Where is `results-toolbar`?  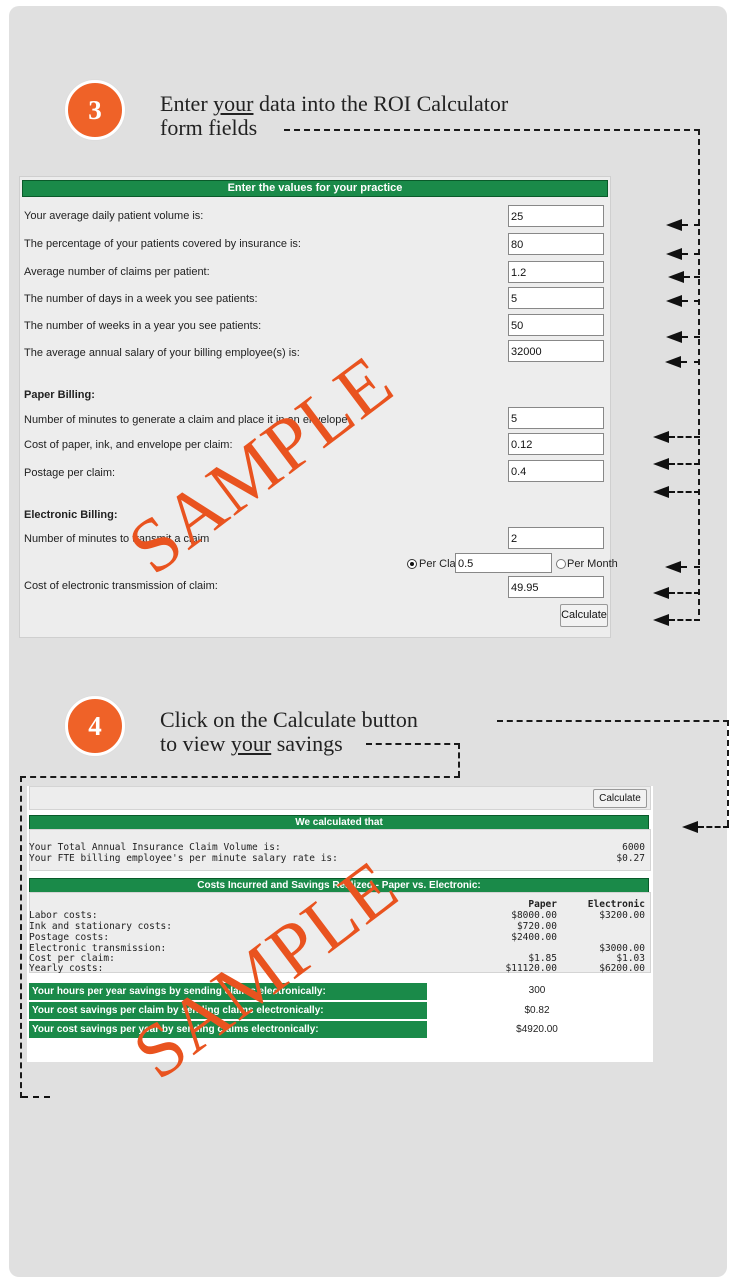
results-toolbar is located at coordinates (340, 798).